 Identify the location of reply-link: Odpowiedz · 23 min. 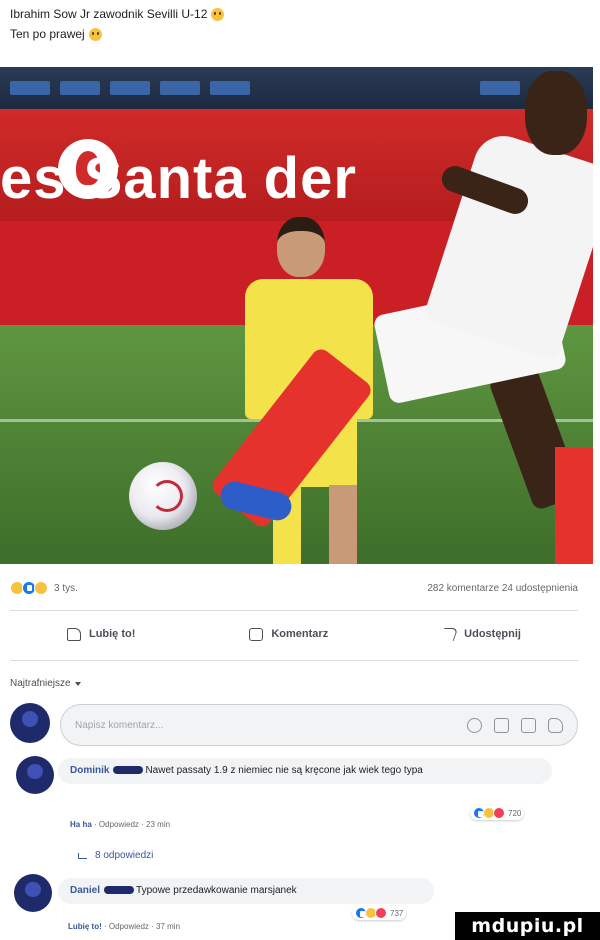
(134, 824).